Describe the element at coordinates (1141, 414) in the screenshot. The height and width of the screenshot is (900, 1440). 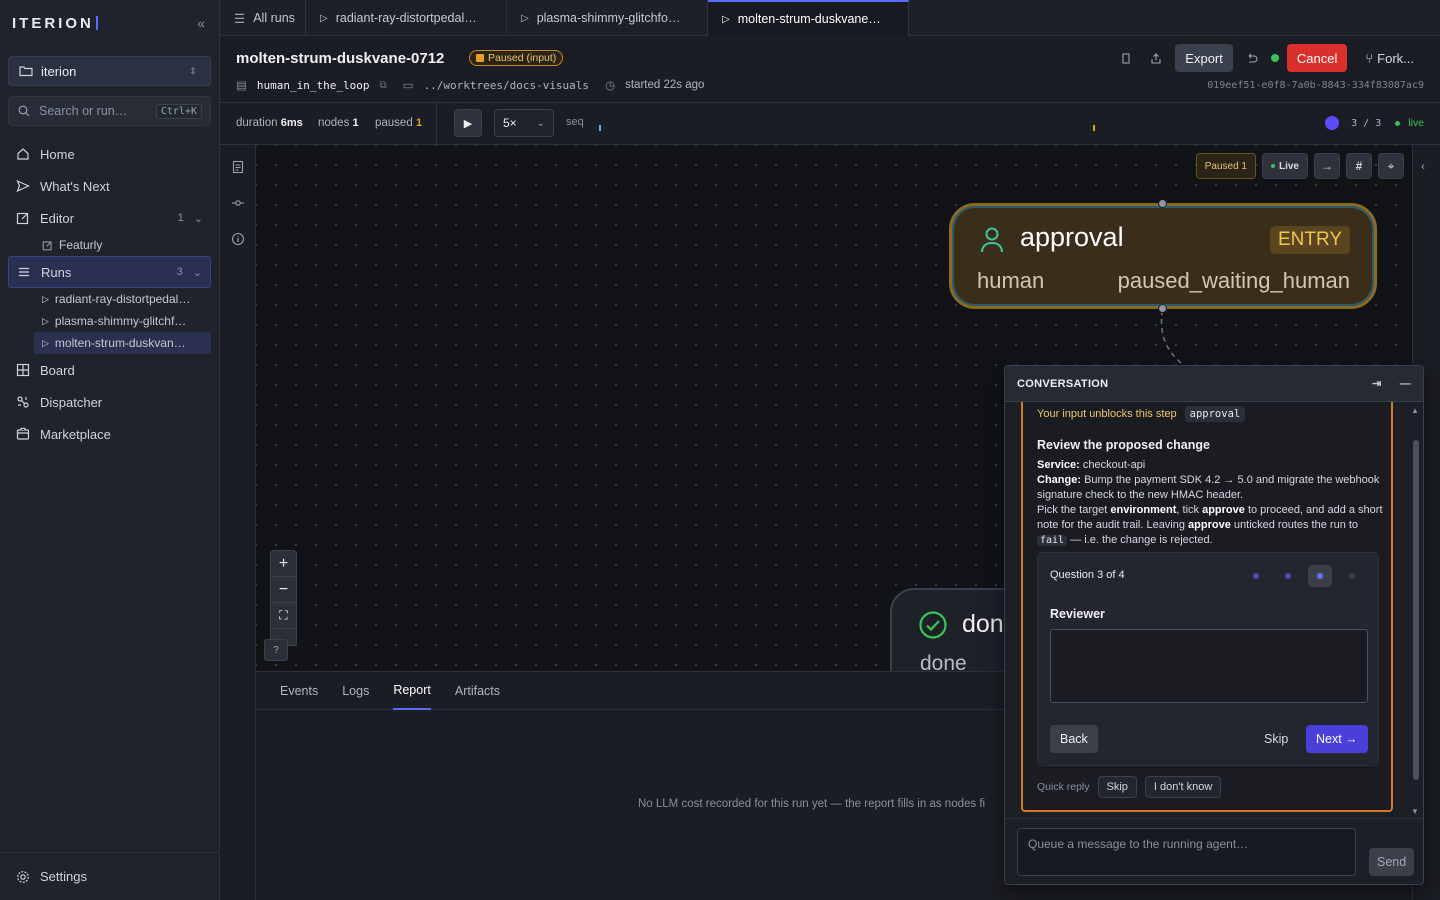
I see `unblock-banner: Your input unblocks this step approval` at that location.